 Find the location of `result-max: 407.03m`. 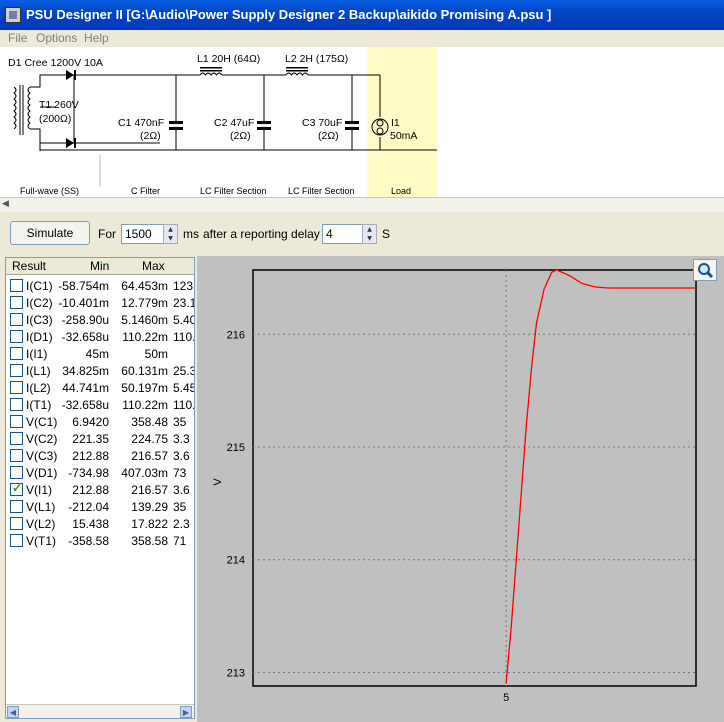

result-max: 407.03m is located at coordinates (144, 473).